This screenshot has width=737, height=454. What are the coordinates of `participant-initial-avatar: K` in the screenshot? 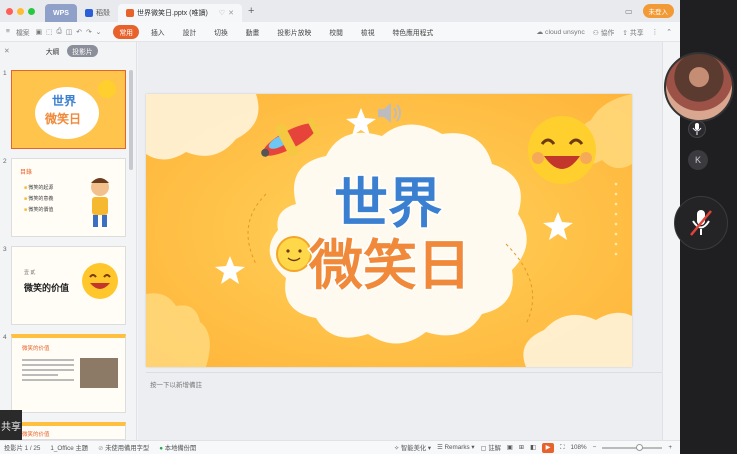 It's located at (698, 160).